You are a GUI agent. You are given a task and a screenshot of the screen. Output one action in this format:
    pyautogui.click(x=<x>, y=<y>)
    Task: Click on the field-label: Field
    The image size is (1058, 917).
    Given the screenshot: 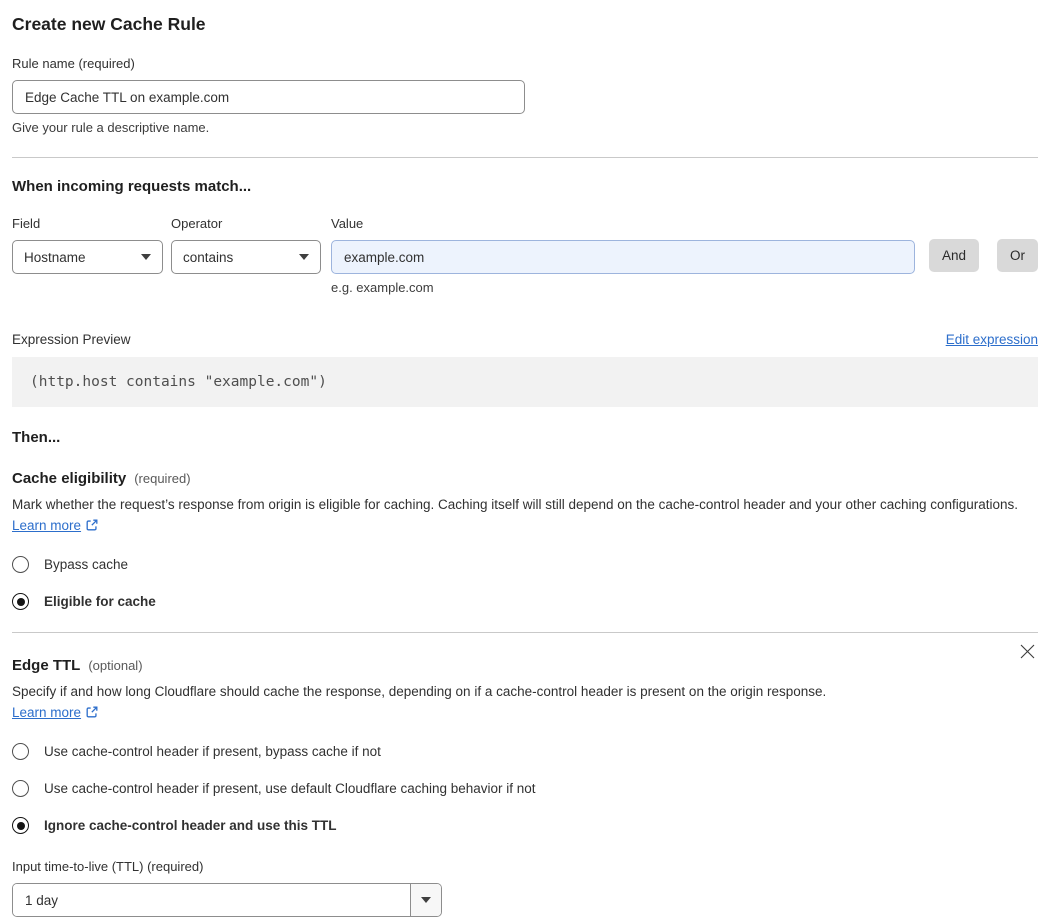 What is the action you would take?
    pyautogui.click(x=26, y=223)
    